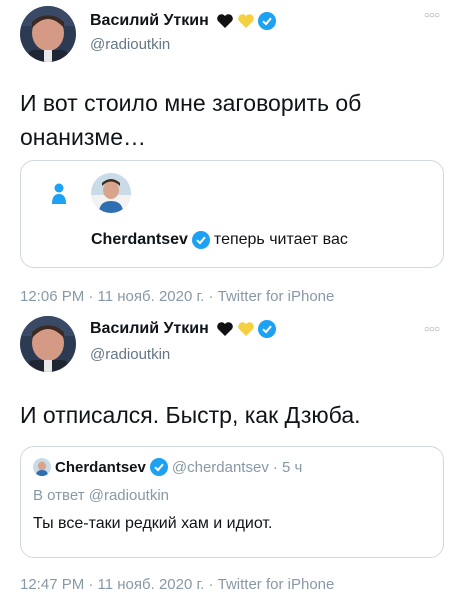 The height and width of the screenshot is (604, 463). I want to click on person-icon, so click(59, 193).